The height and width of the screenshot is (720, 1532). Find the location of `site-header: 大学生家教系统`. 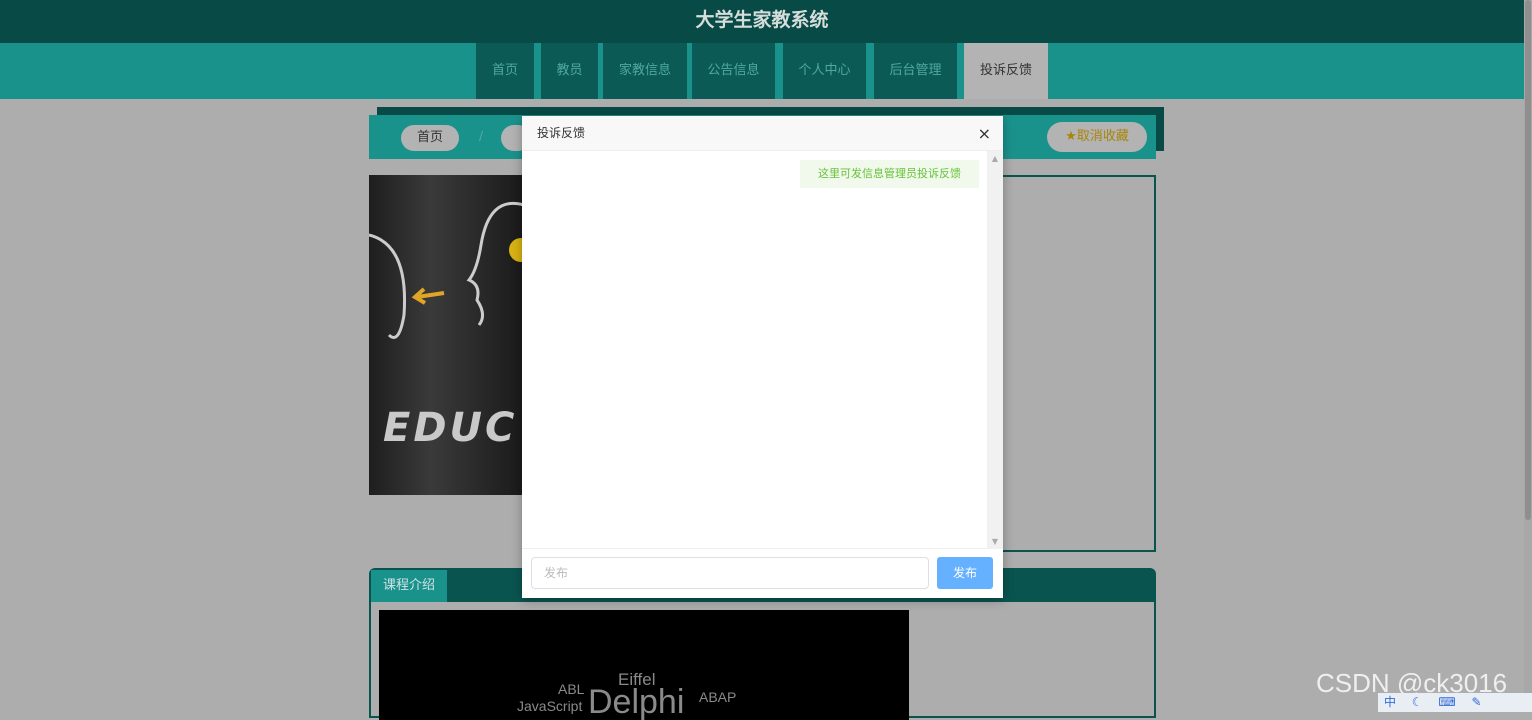

site-header: 大学生家教系统 is located at coordinates (762, 21).